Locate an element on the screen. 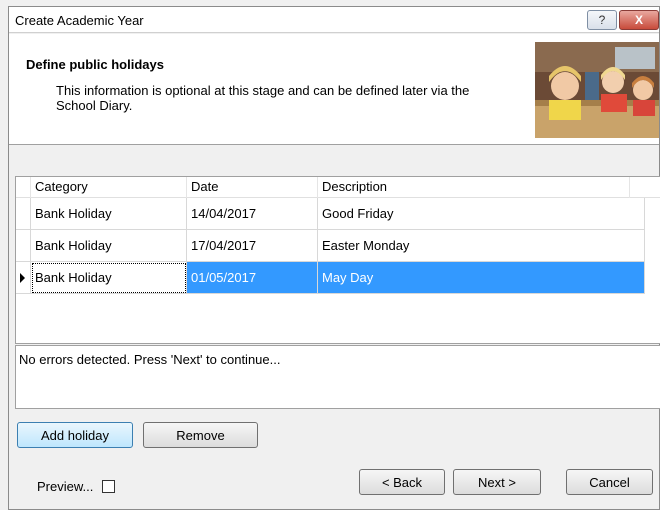 The width and height of the screenshot is (660, 510). help-button: ? is located at coordinates (602, 20).